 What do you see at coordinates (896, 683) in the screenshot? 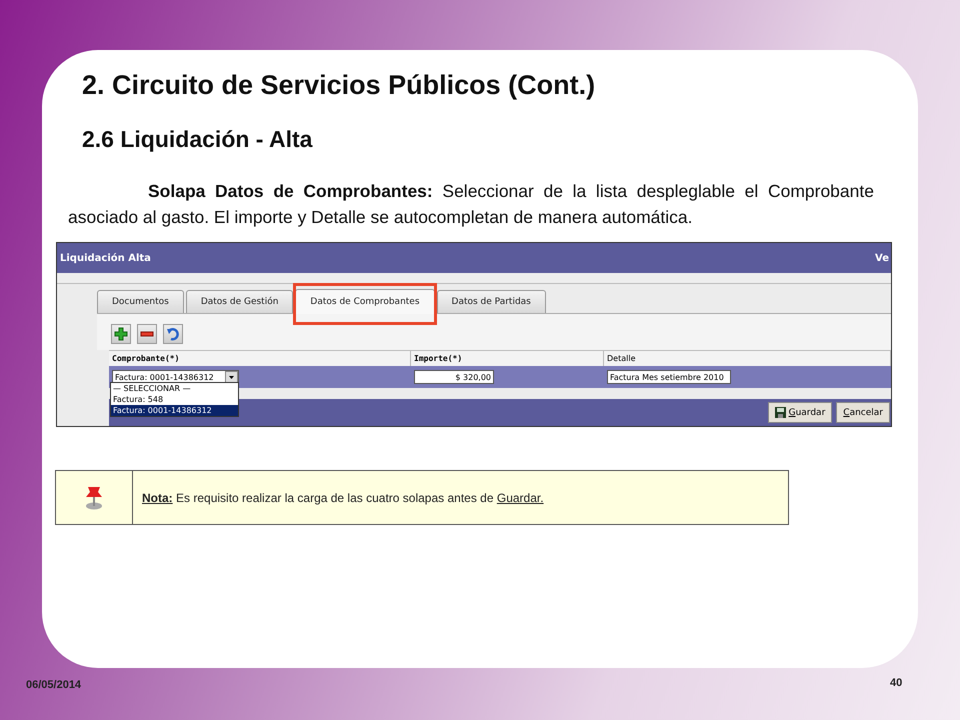
I see `page-number: 40` at bounding box center [896, 683].